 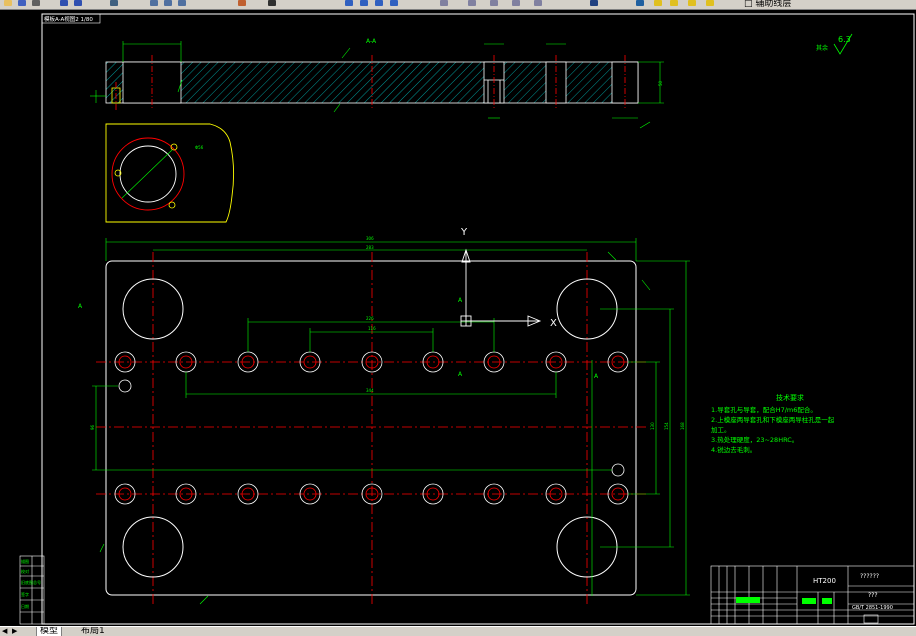 I want to click on layer-icon, so click(x=272, y=3).